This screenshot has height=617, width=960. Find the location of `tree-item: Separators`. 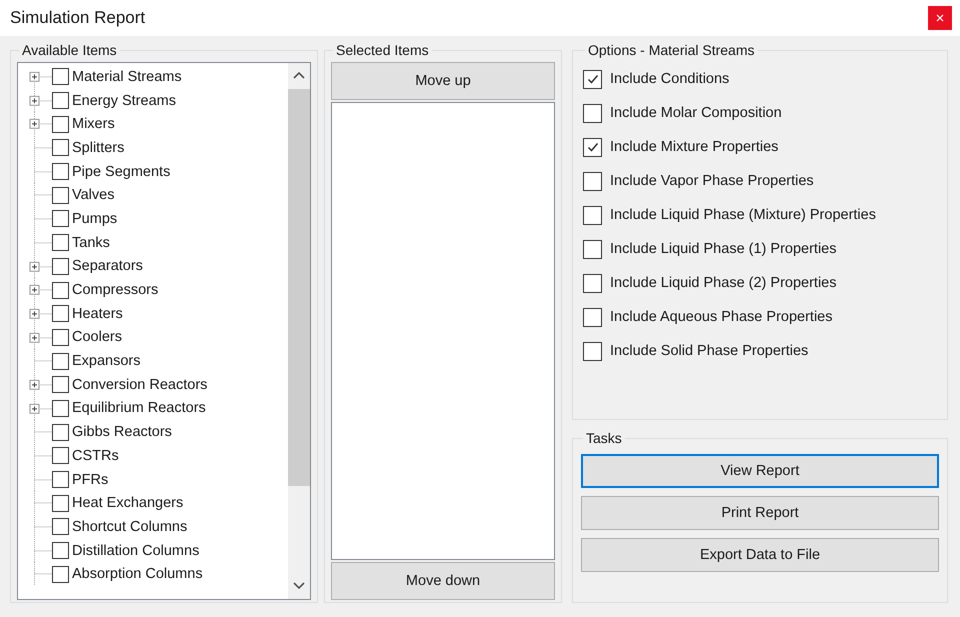

tree-item: Separators is located at coordinates (107, 266).